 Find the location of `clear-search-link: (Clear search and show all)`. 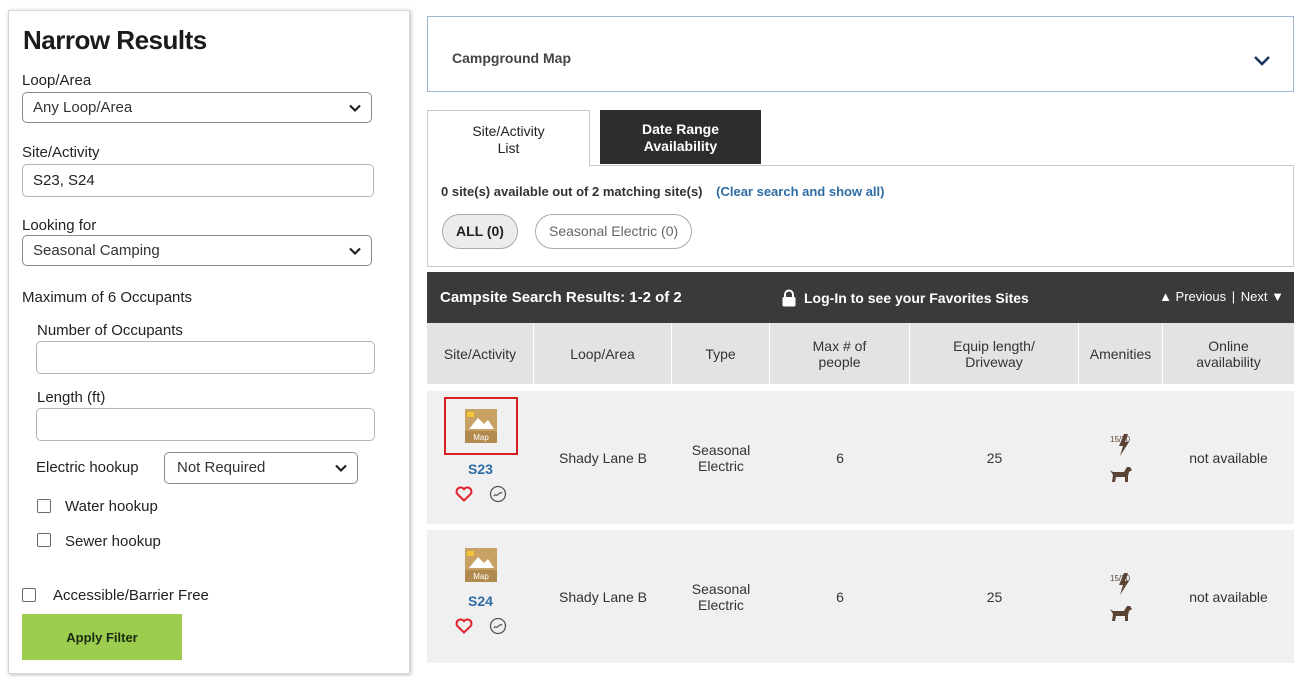

clear-search-link: (Clear search and show all) is located at coordinates (800, 191).